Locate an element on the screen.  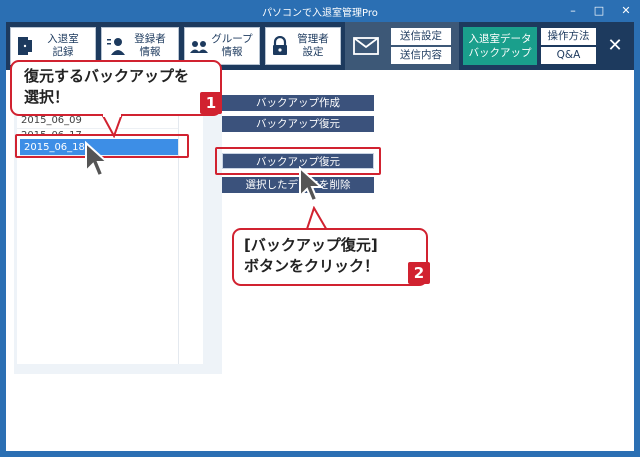
window-title: パソコンで入退室管理Pro is located at coordinates (320, 13).